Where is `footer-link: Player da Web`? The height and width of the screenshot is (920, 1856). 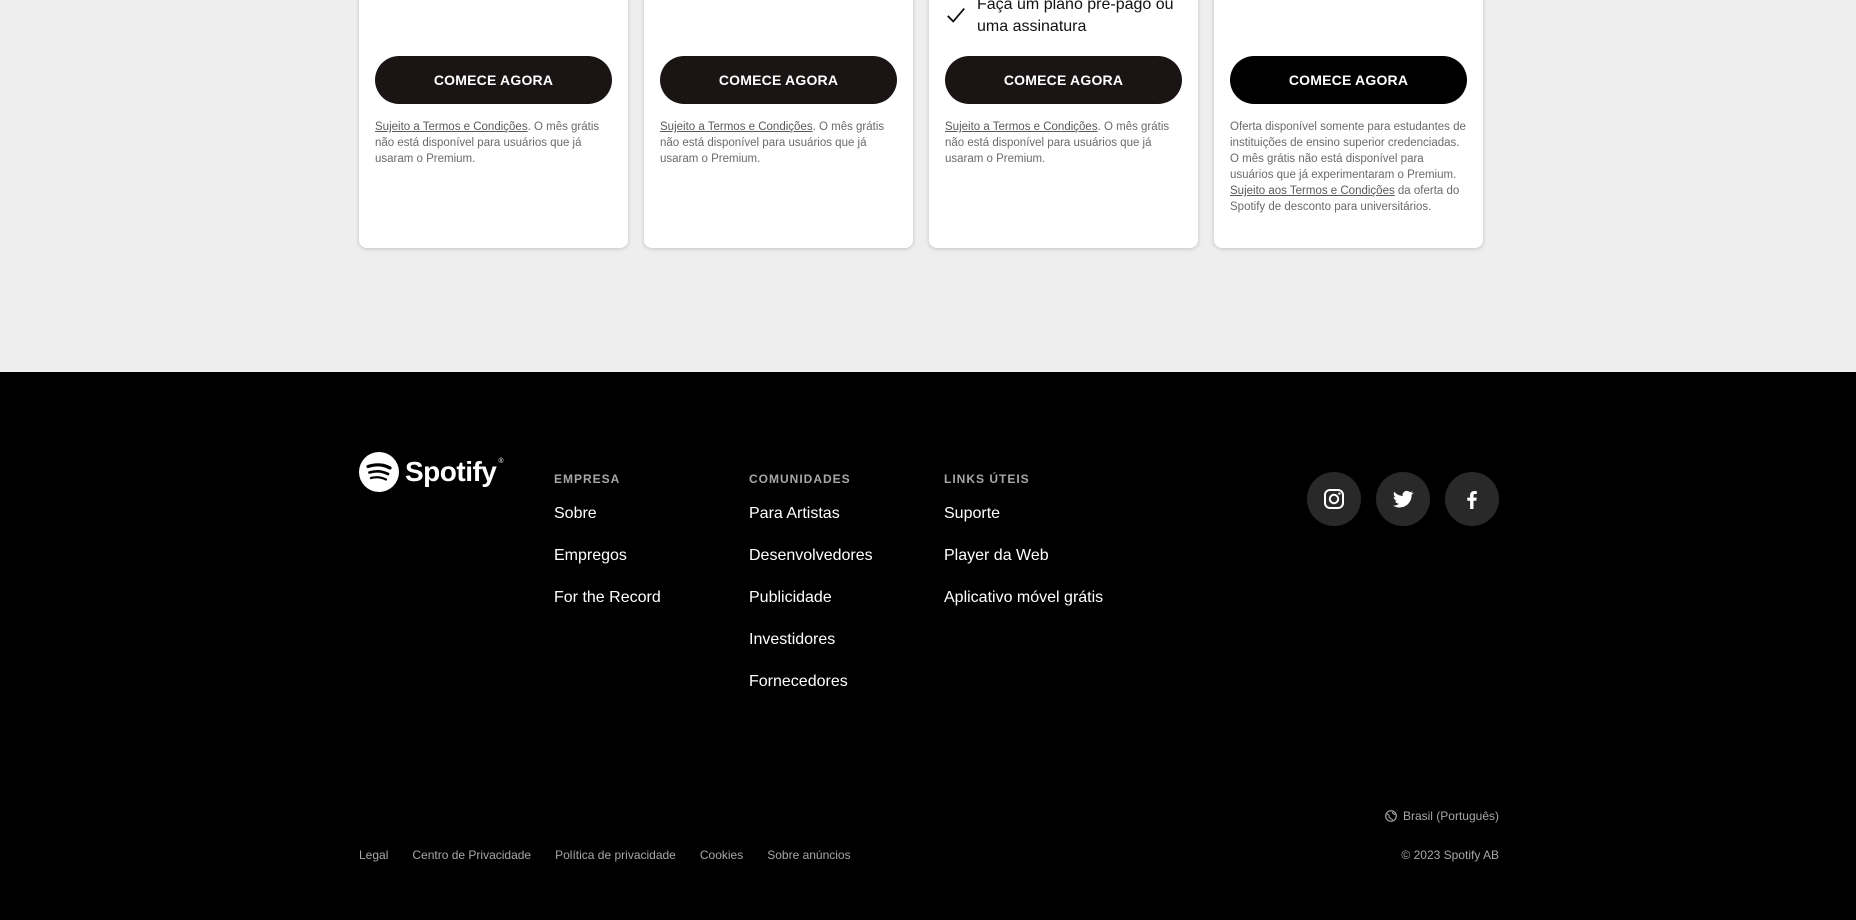
footer-link: Player da Web is located at coordinates (1023, 556).